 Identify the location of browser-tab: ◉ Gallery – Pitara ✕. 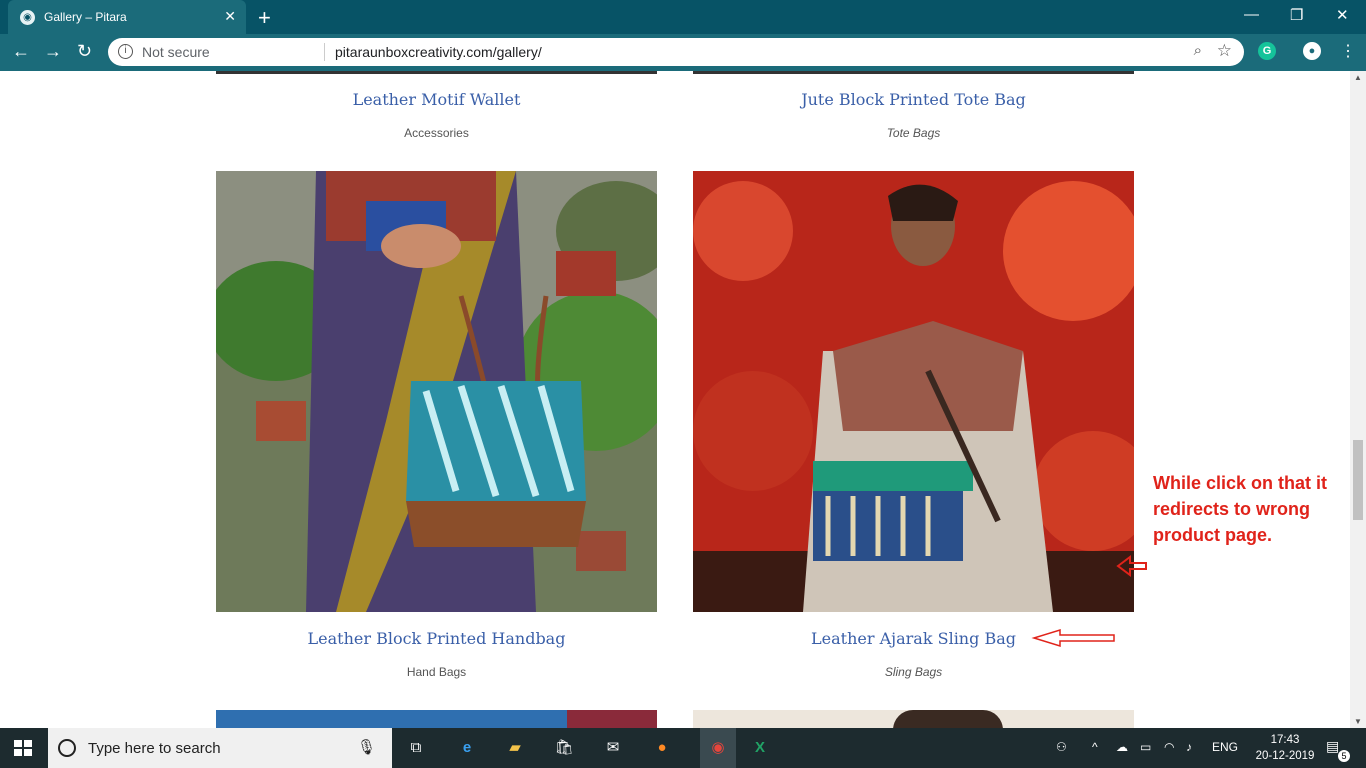
(127, 17).